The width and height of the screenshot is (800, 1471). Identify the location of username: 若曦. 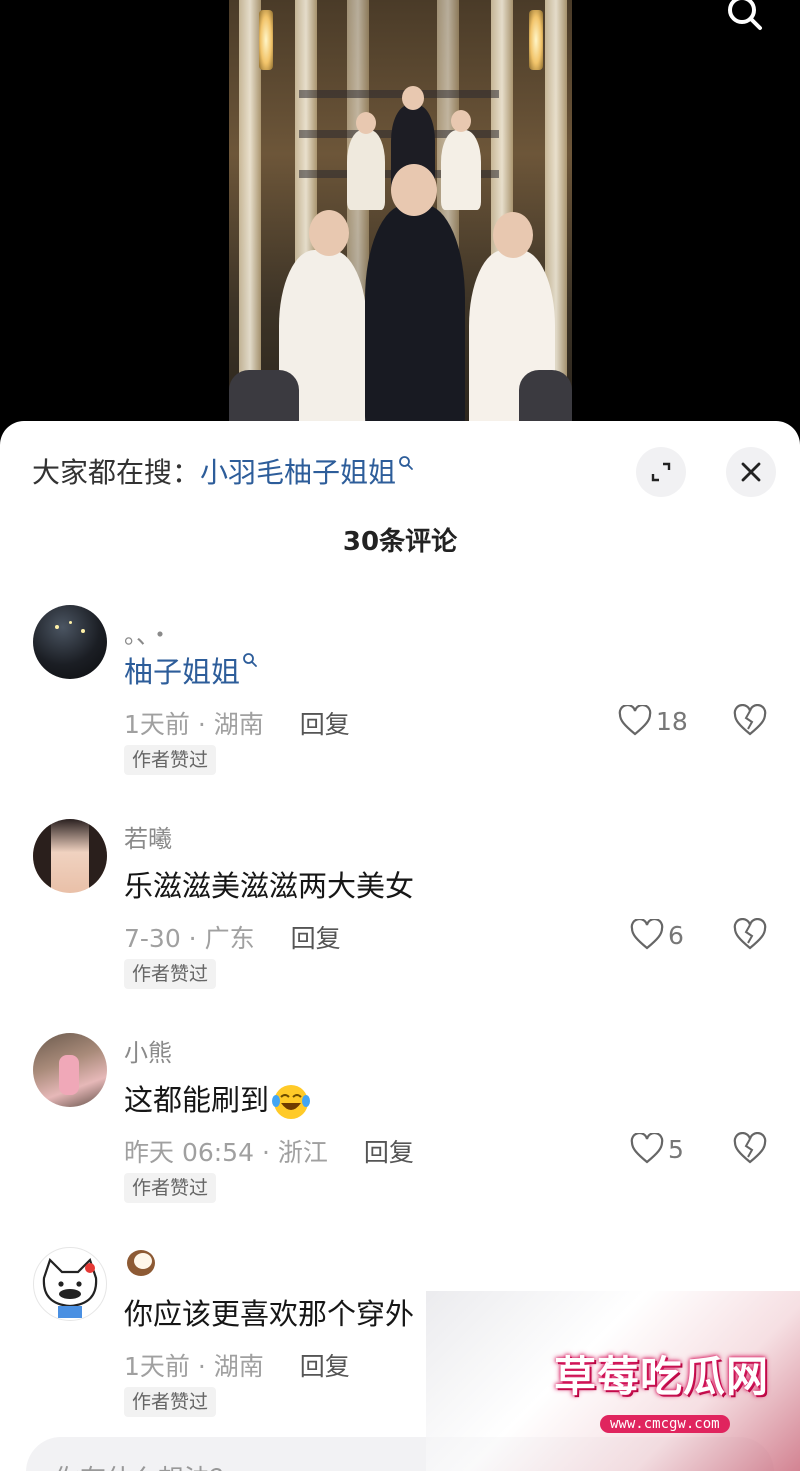
(148, 836).